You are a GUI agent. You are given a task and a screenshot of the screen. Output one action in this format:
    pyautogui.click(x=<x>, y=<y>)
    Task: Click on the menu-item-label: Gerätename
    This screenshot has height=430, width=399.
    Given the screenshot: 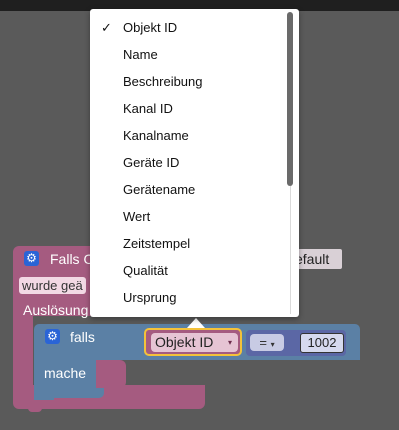 What is the action you would take?
    pyautogui.click(x=159, y=189)
    